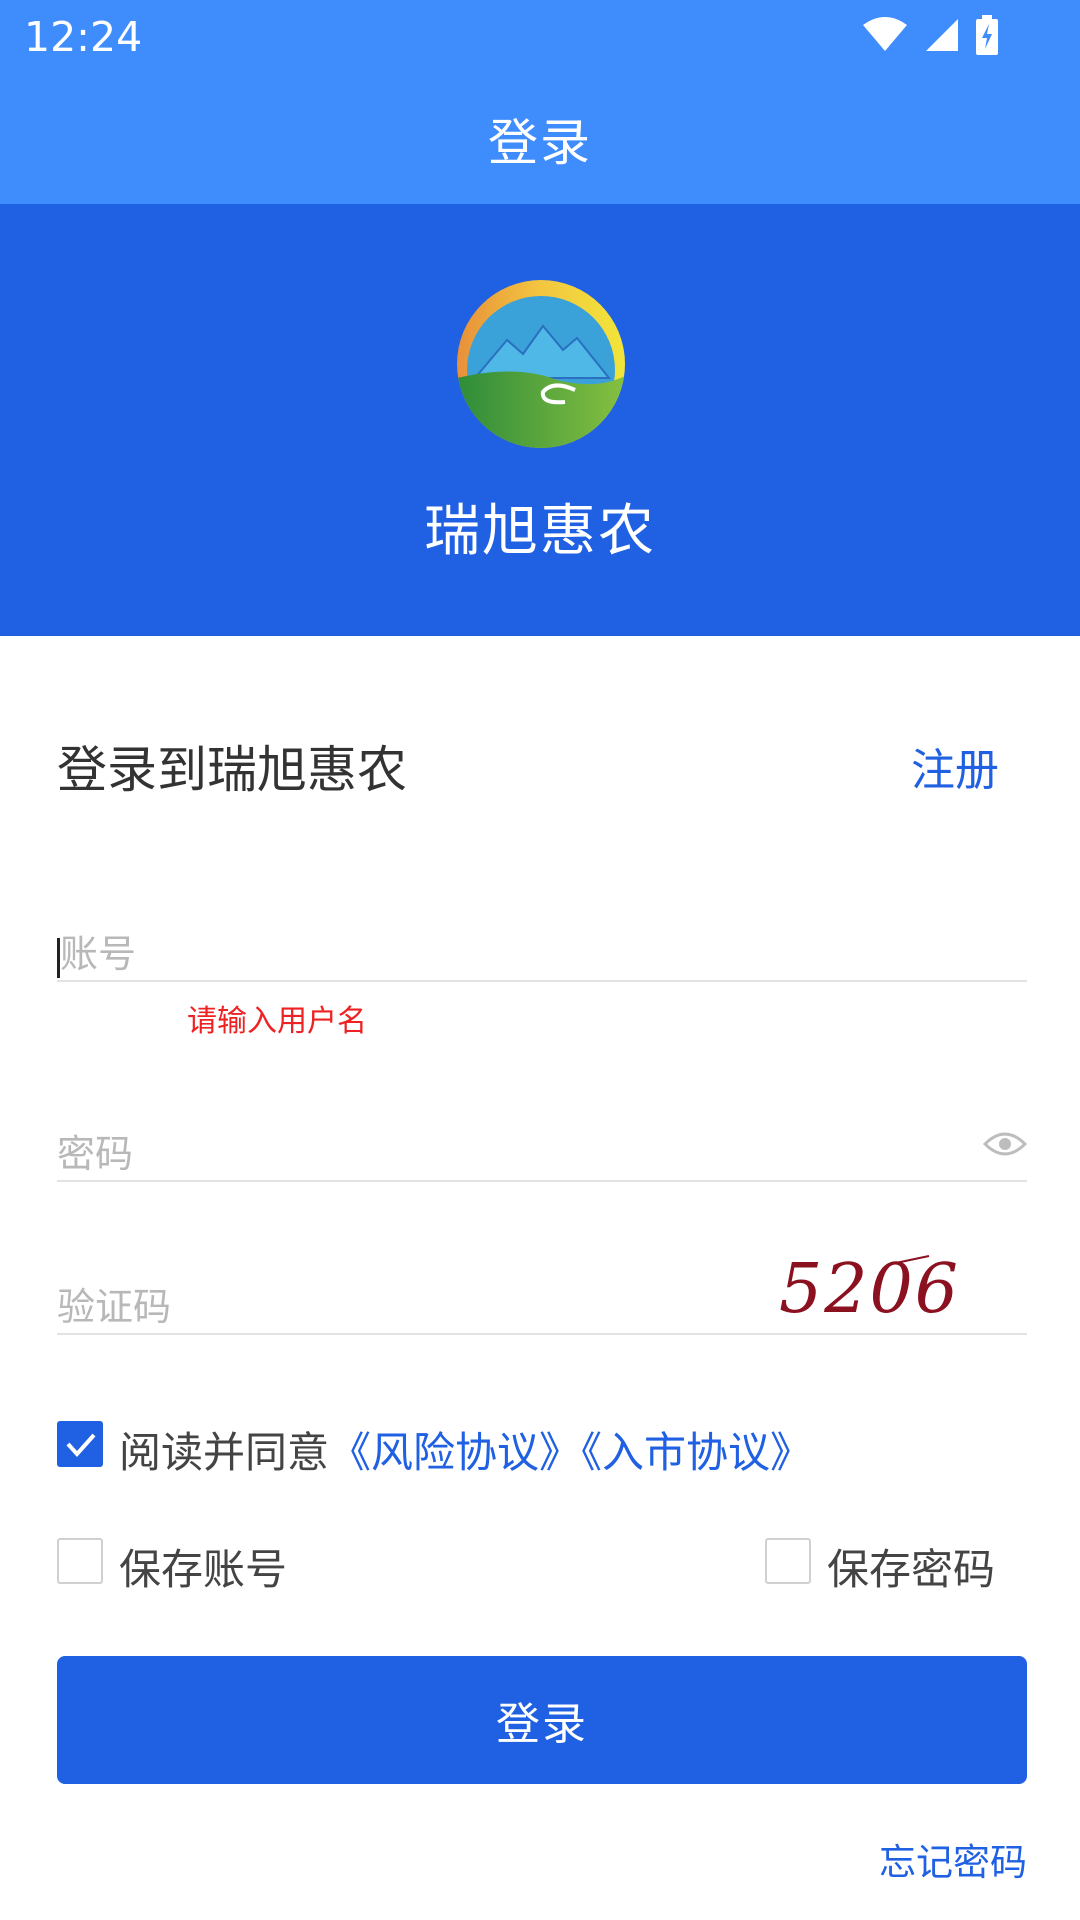 Image resolution: width=1080 pixels, height=1920 pixels. What do you see at coordinates (83, 37) in the screenshot?
I see `status-time: 12:24` at bounding box center [83, 37].